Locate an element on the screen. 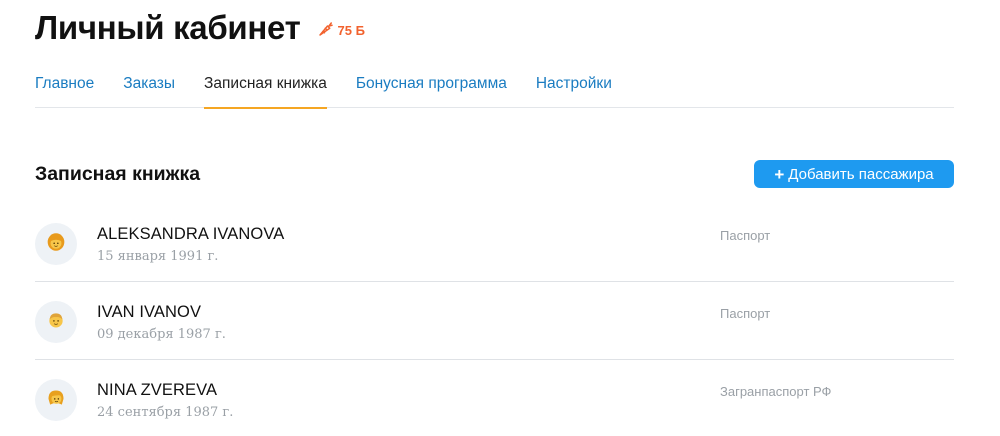  add-passenger-button: + Добавить пассажира is located at coordinates (854, 174).